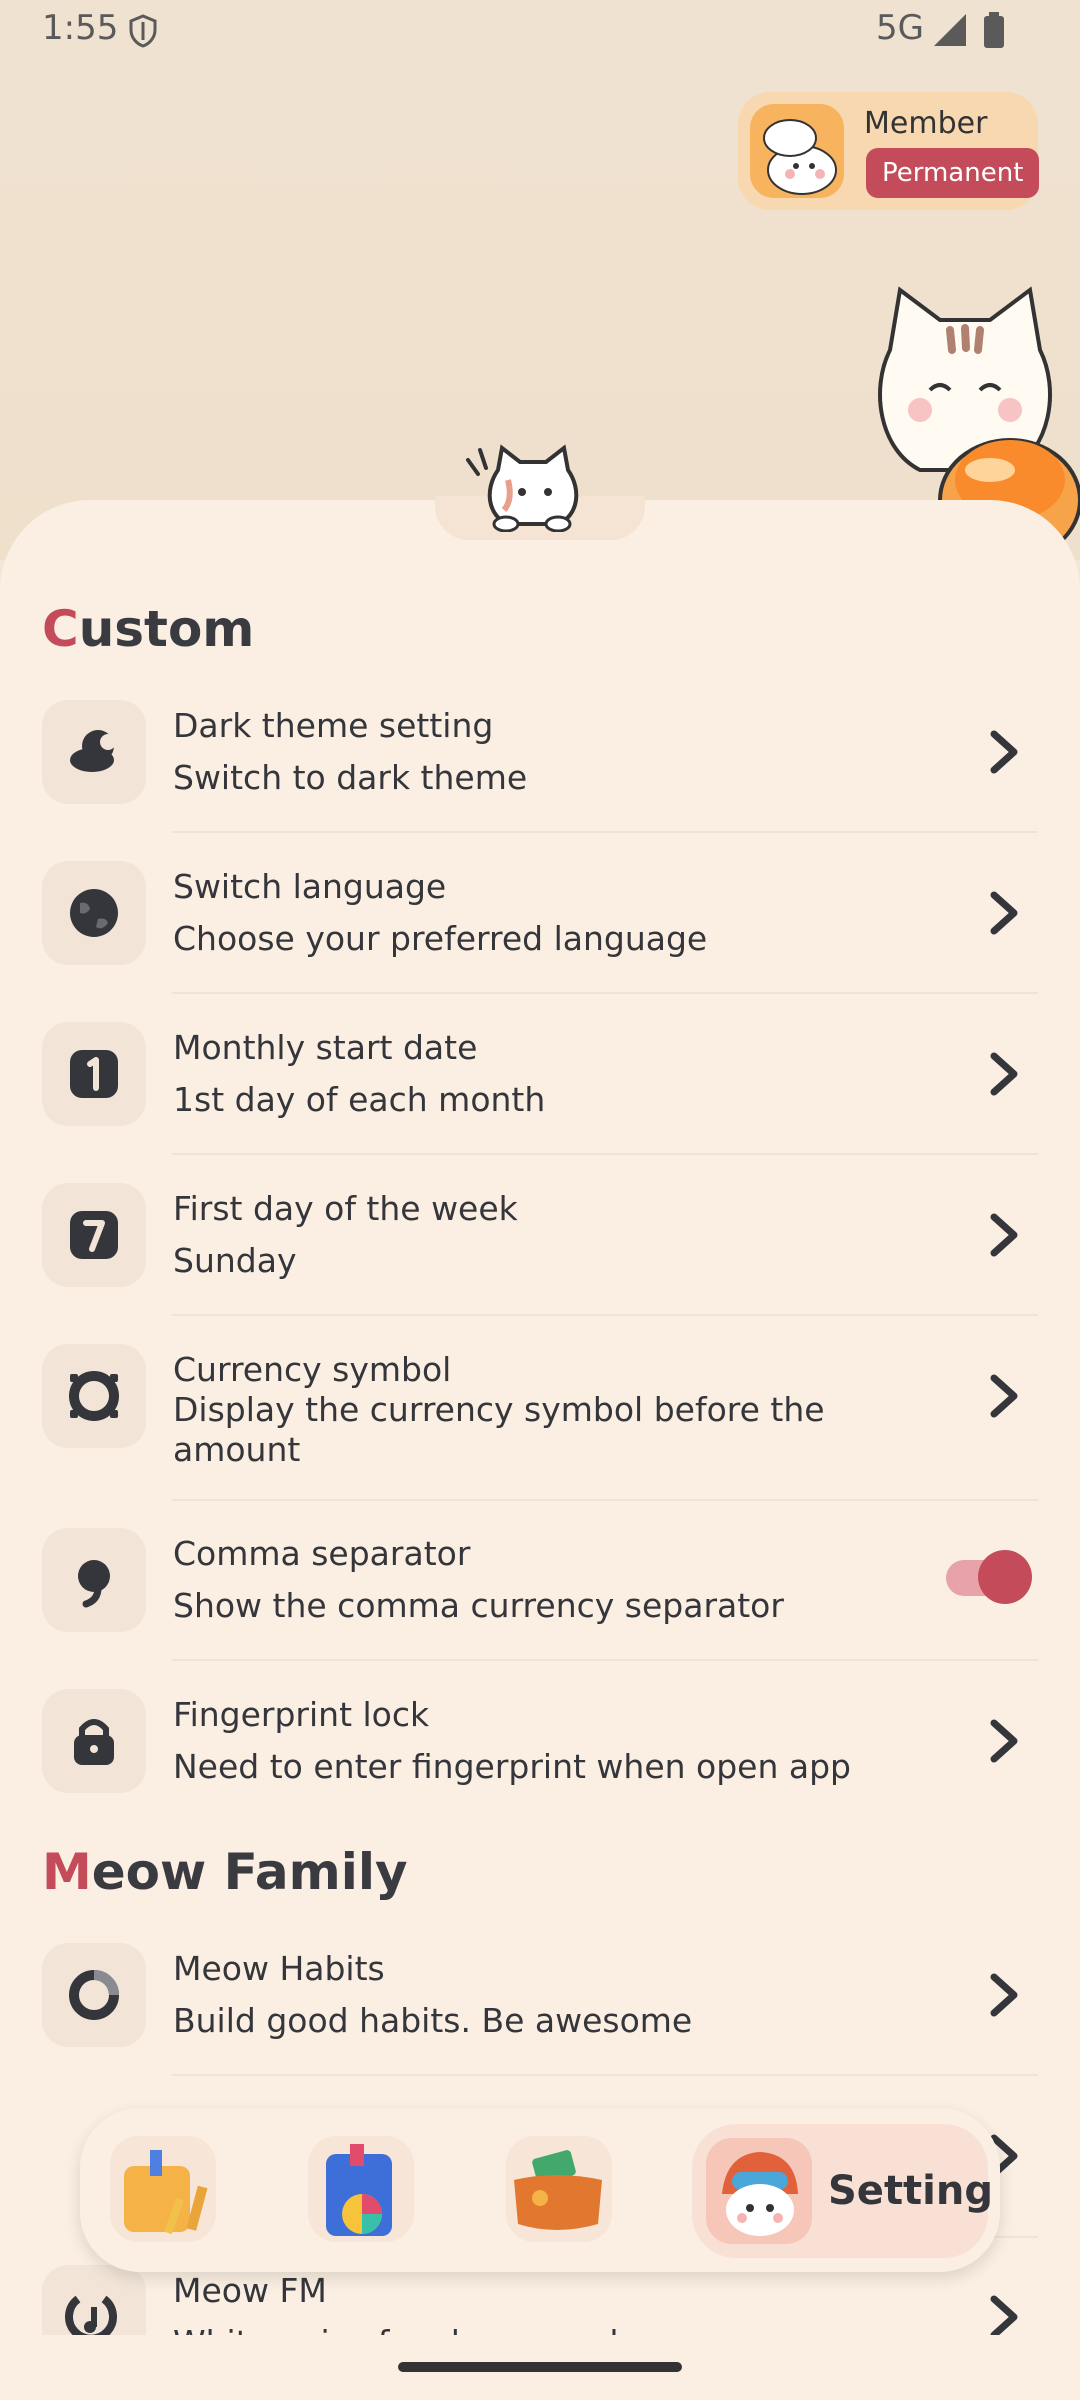 The width and height of the screenshot is (1080, 2400). Describe the element at coordinates (540, 2367) in the screenshot. I see `gesture-bar` at that location.